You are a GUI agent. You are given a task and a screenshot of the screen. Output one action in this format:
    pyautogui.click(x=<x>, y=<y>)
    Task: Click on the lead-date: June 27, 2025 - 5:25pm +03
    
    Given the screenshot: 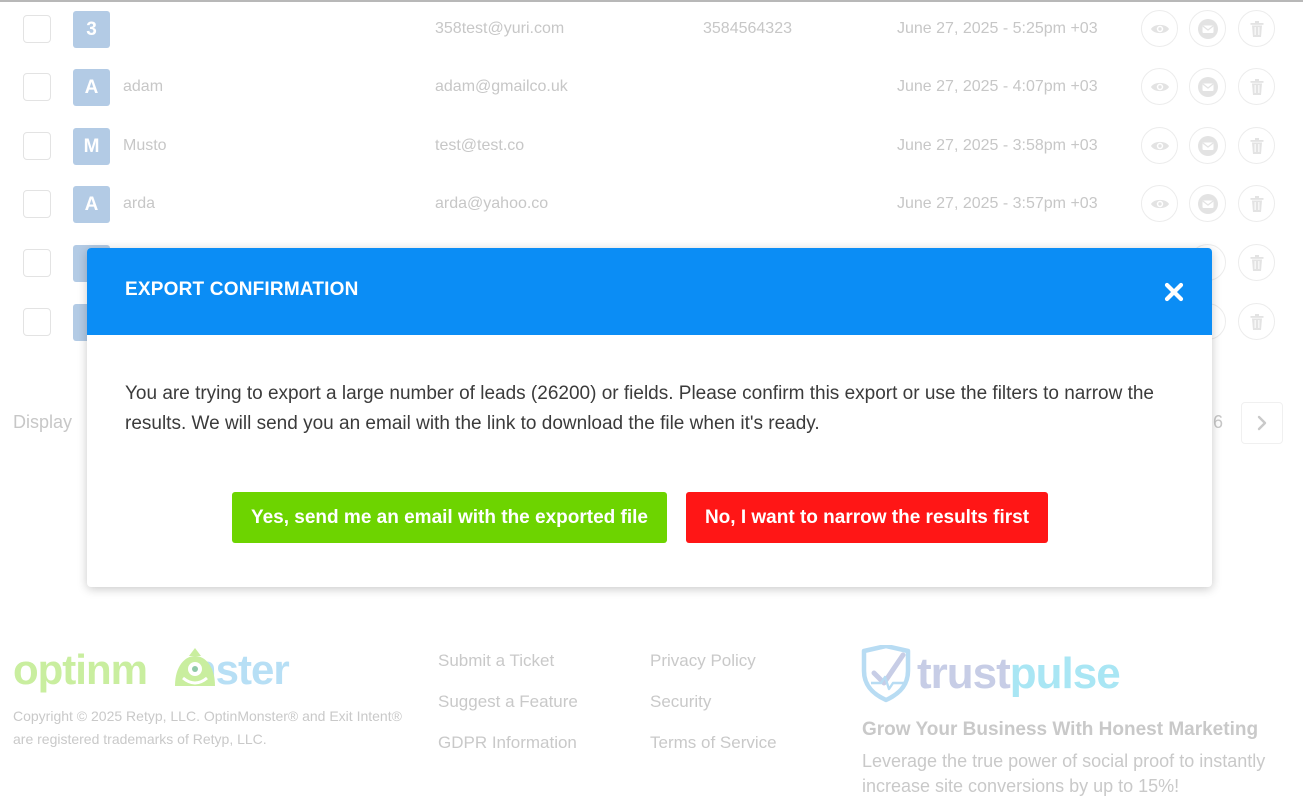 What is the action you would take?
    pyautogui.click(x=997, y=28)
    